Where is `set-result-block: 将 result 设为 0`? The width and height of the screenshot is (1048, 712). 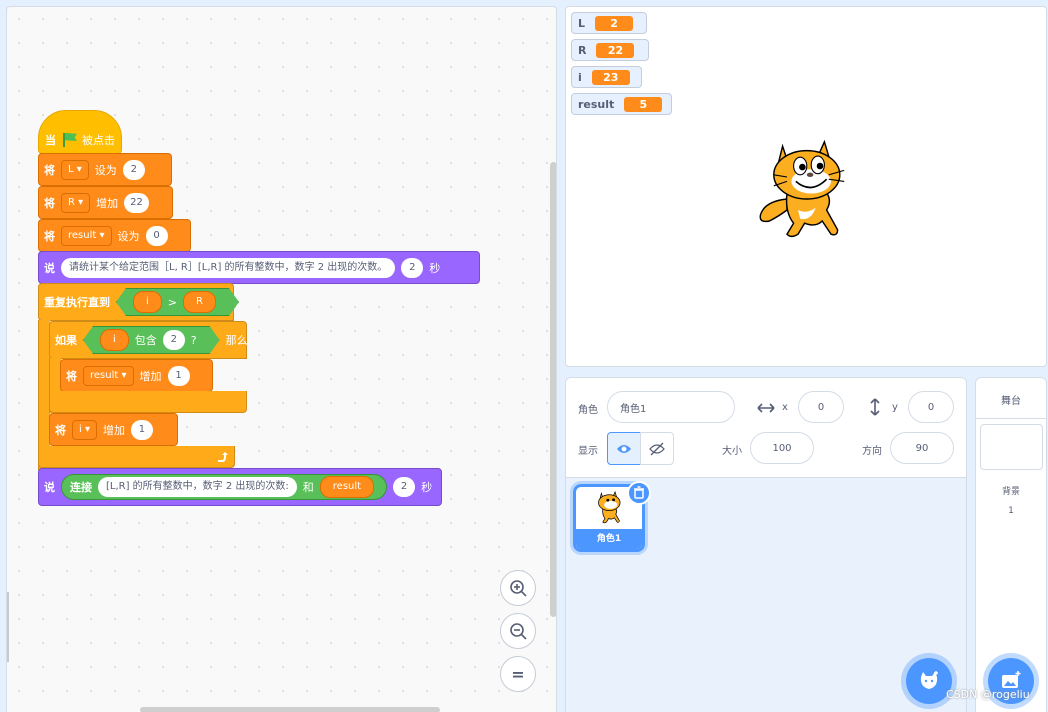
set-result-block: 将 result 设为 0 is located at coordinates (114, 235).